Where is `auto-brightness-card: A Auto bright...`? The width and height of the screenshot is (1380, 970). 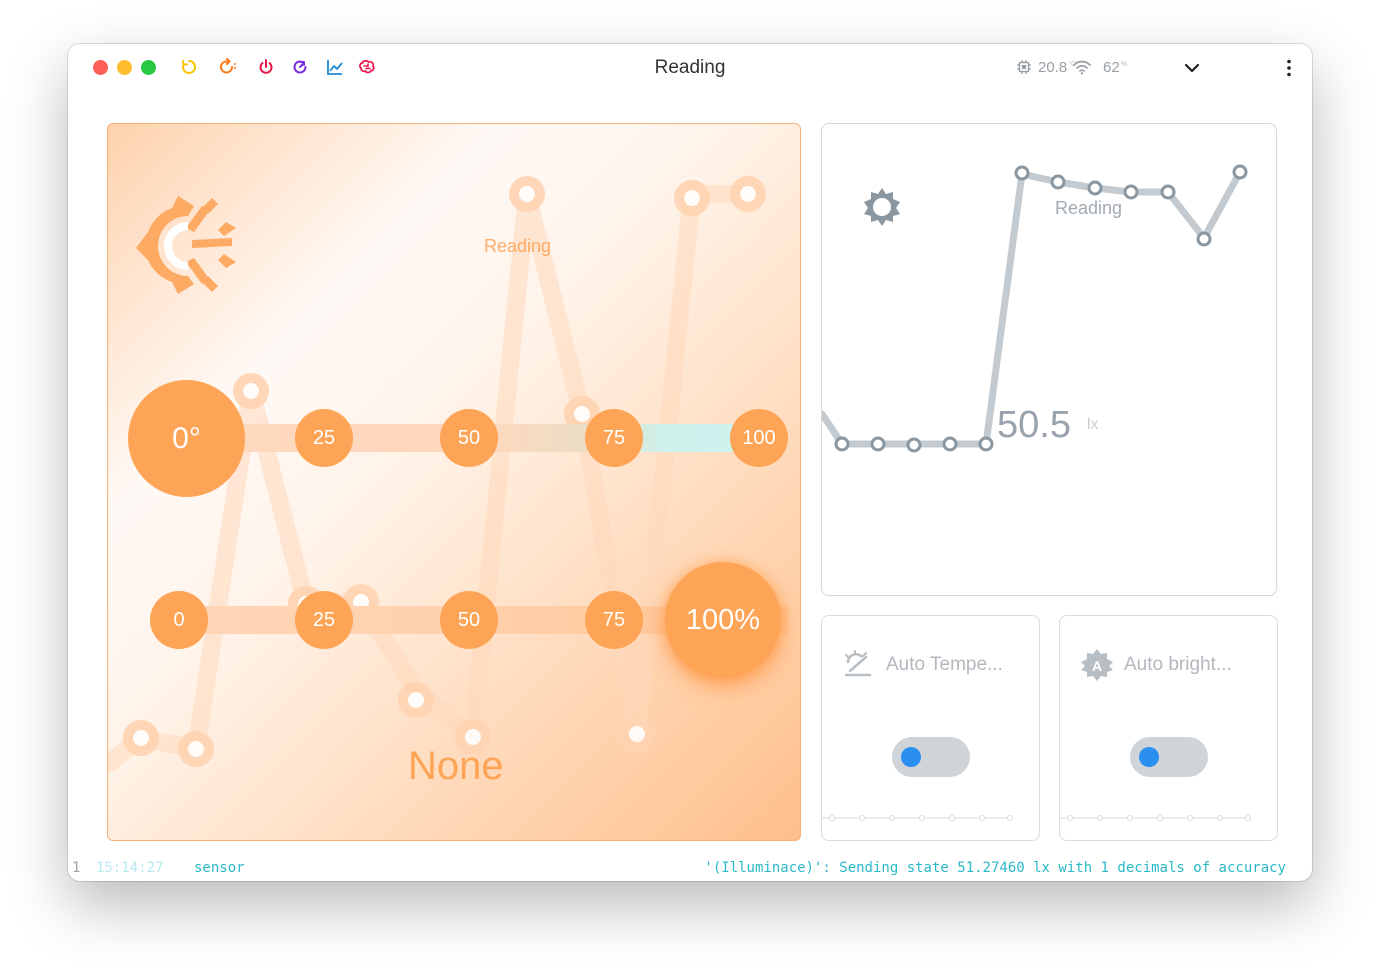 auto-brightness-card: A Auto bright... is located at coordinates (1168, 728).